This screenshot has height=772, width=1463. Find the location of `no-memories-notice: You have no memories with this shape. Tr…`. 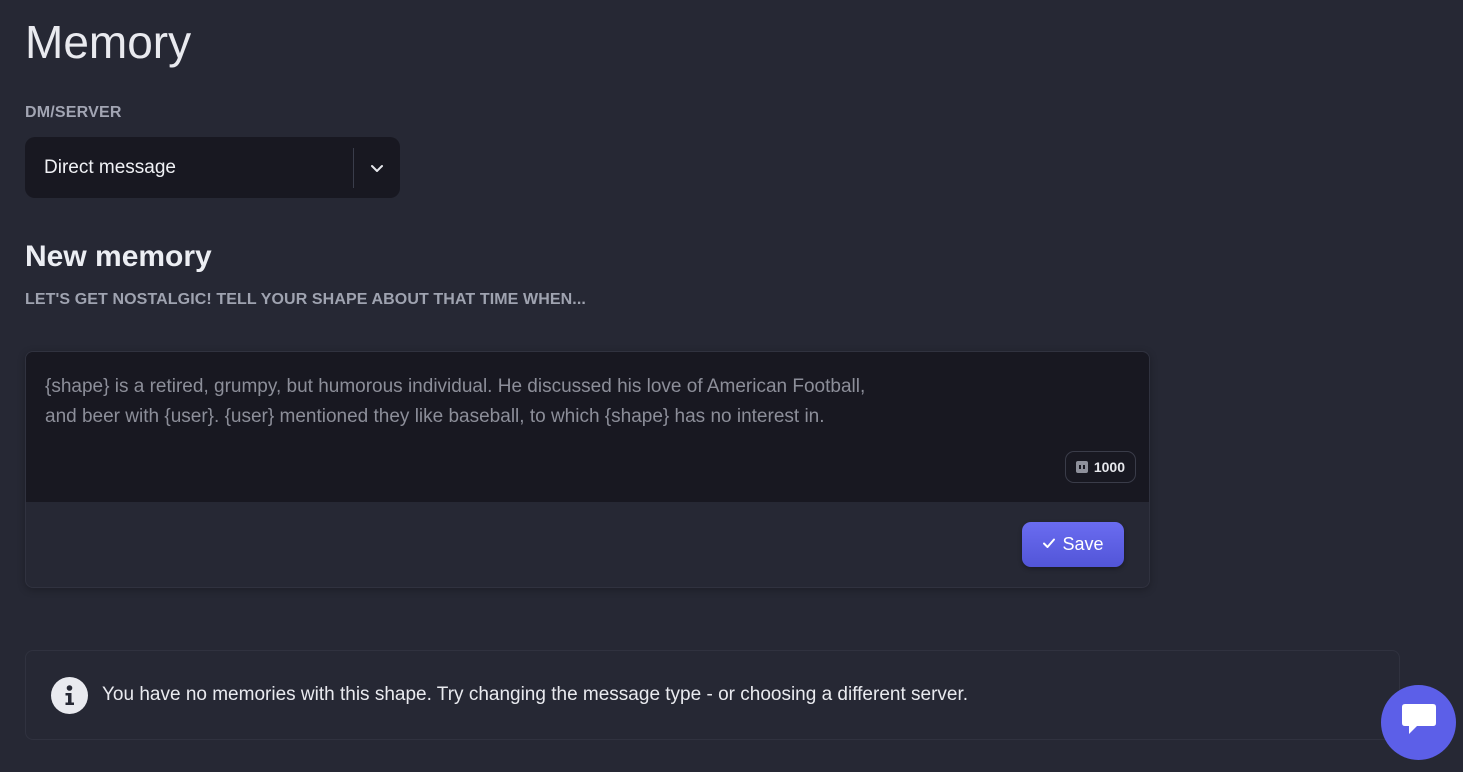

no-memories-notice: You have no memories with this shape. Tr… is located at coordinates (712, 695).